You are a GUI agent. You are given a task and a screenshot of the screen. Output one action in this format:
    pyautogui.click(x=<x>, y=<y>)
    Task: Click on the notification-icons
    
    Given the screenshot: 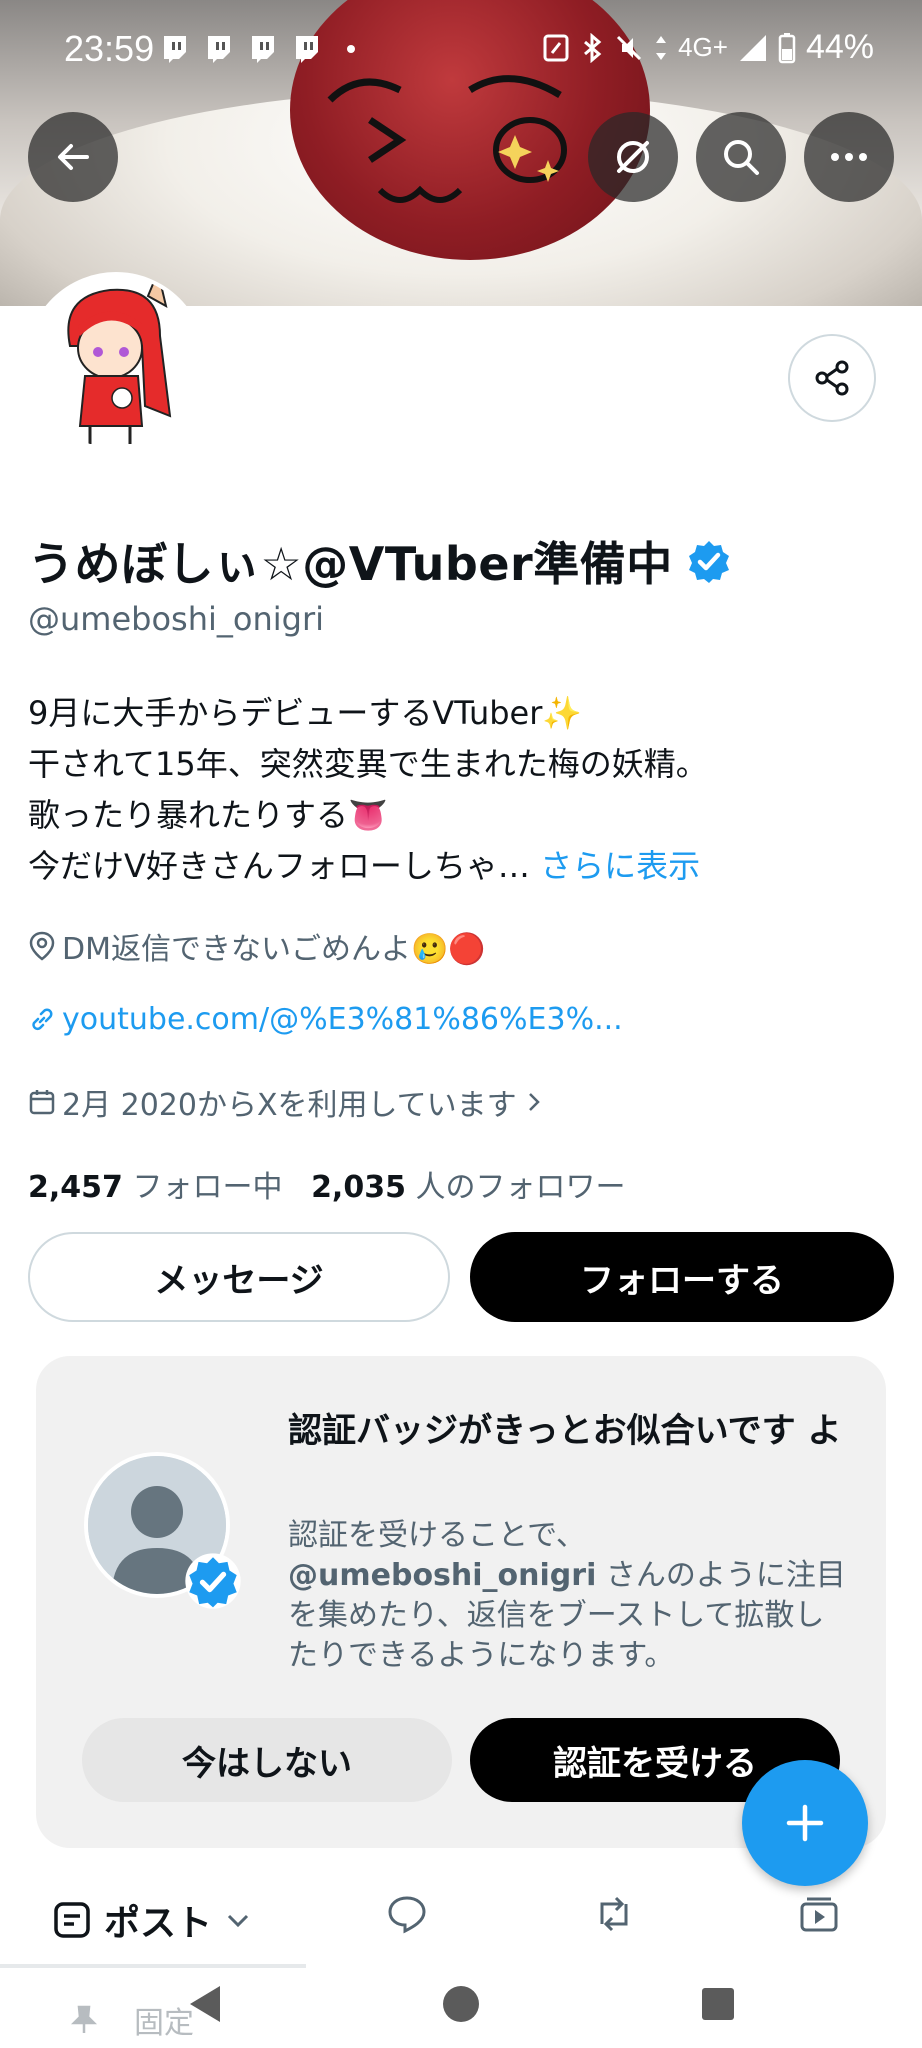 What is the action you would take?
    pyautogui.click(x=263, y=49)
    